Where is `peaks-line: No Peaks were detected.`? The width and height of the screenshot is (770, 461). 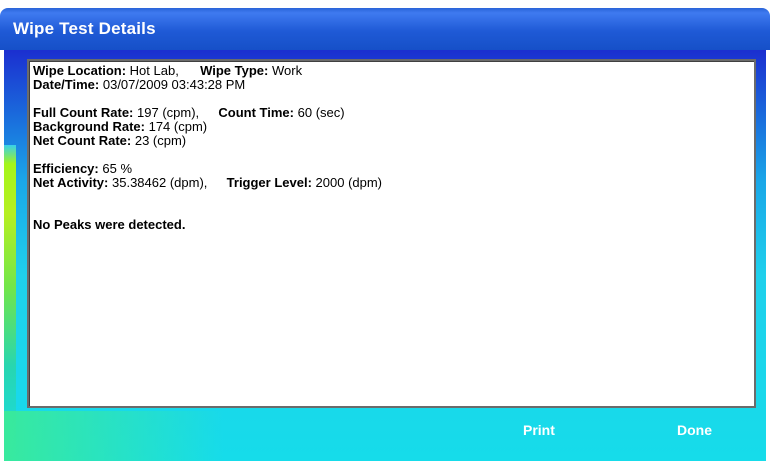 peaks-line: No Peaks were detected. is located at coordinates (391, 225).